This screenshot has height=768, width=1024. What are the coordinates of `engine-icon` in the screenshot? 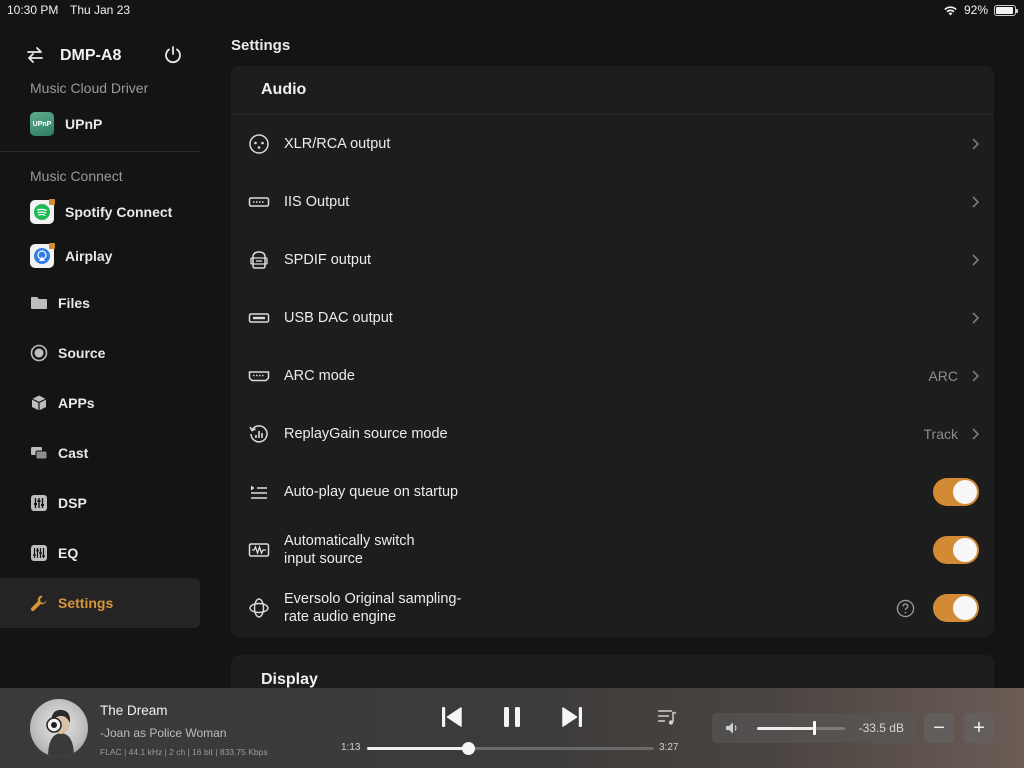 It's located at (259, 608).